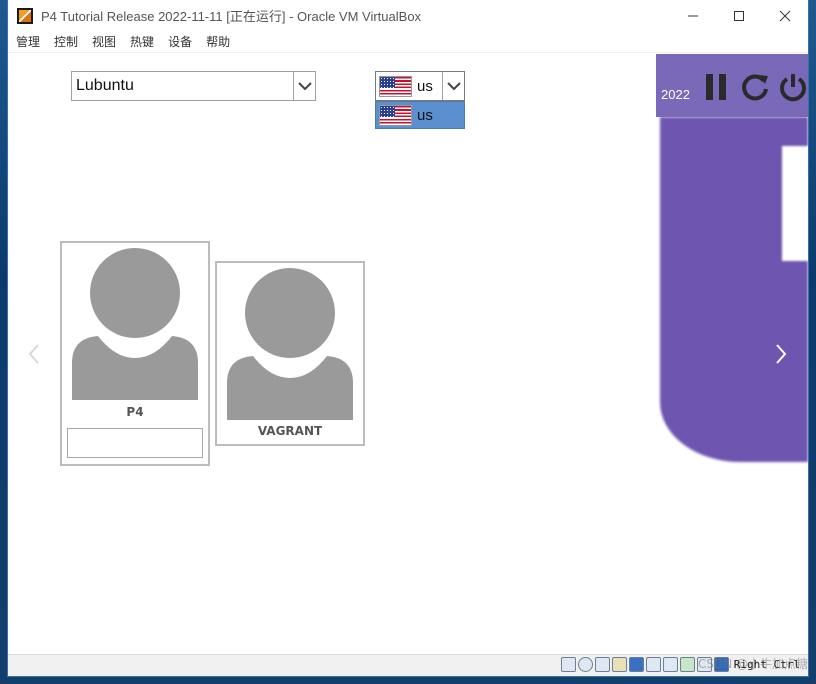 This screenshot has height=684, width=816. I want to click on menu-manage: 管理, so click(27, 41).